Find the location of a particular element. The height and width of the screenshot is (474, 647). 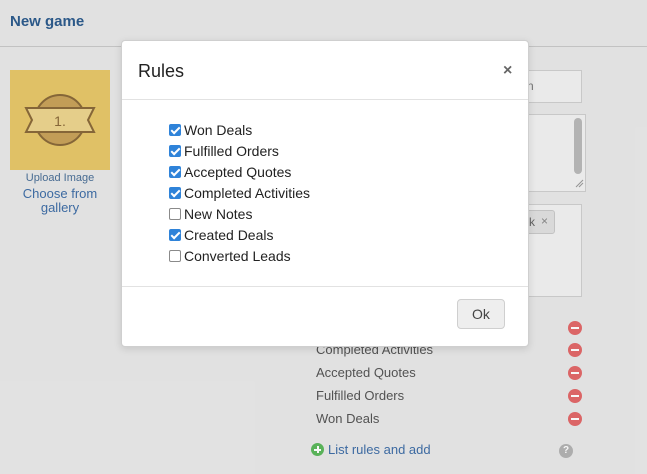

checkbox-label: Converted Leads is located at coordinates (237, 255).